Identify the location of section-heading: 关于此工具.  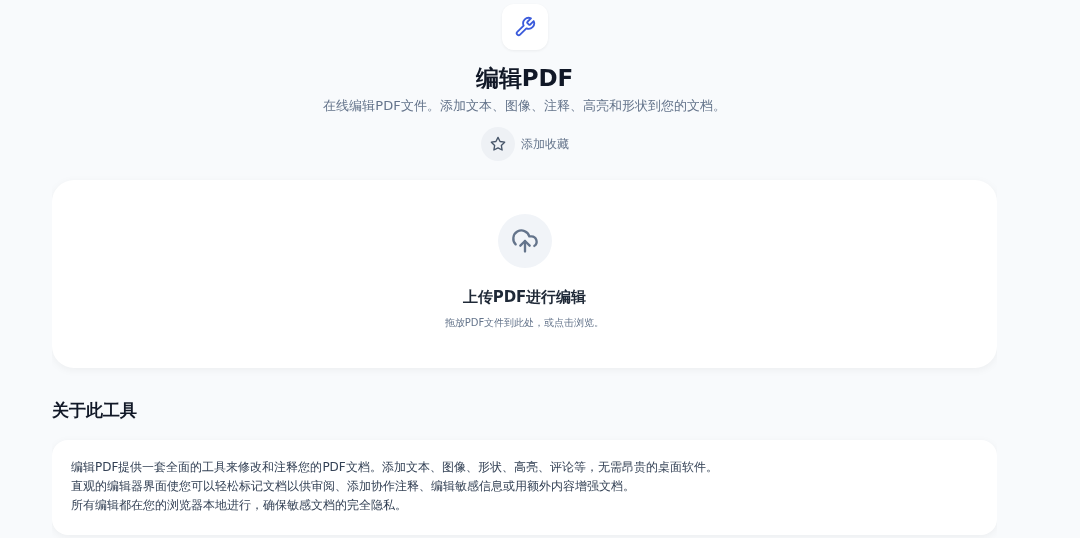
(95, 410).